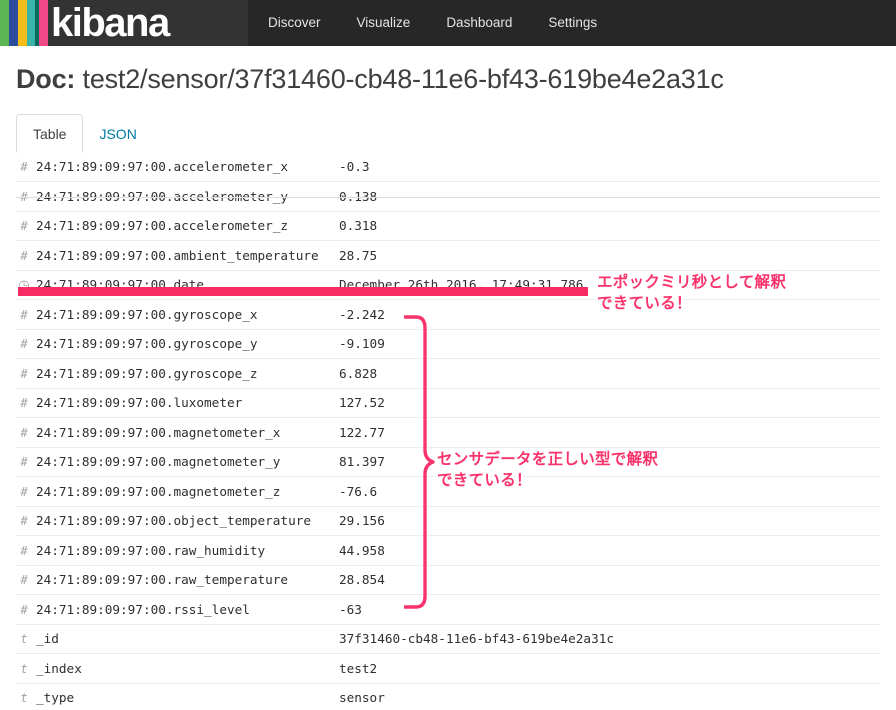 This screenshot has width=896, height=710. I want to click on brand-logo: kibana, so click(124, 23).